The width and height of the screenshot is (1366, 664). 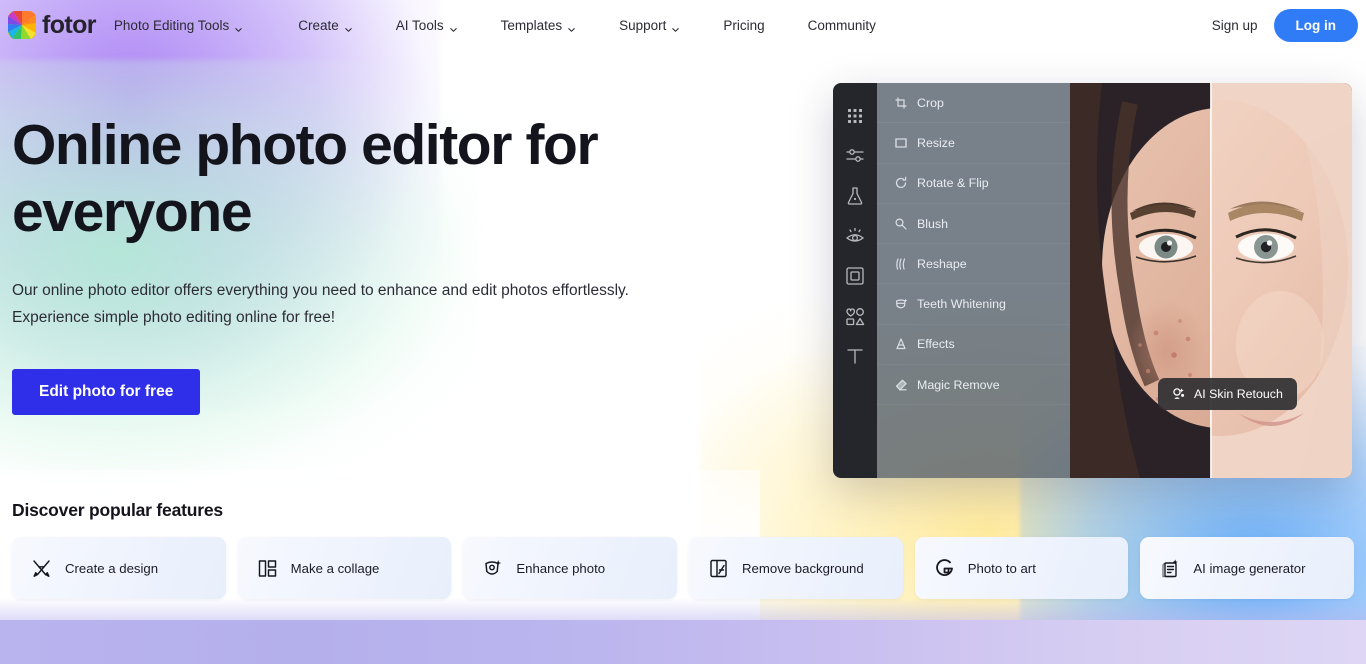 What do you see at coordinates (936, 344) in the screenshot?
I see `menu-label: Effects` at bounding box center [936, 344].